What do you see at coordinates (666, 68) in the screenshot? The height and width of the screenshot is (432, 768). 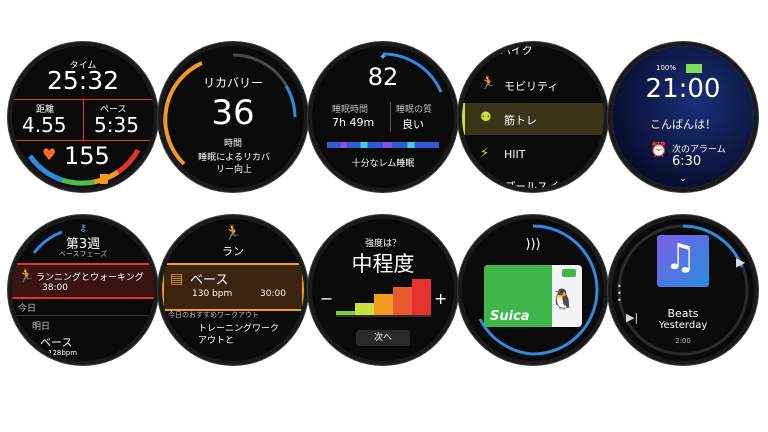 I see `battery-label: 100%` at bounding box center [666, 68].